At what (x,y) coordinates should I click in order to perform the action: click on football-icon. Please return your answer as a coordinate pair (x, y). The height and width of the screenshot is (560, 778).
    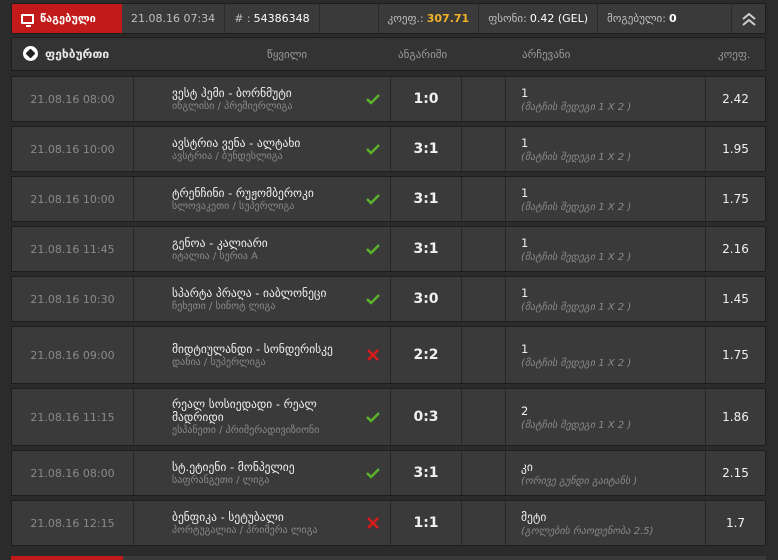
    Looking at the image, I should click on (30, 53).